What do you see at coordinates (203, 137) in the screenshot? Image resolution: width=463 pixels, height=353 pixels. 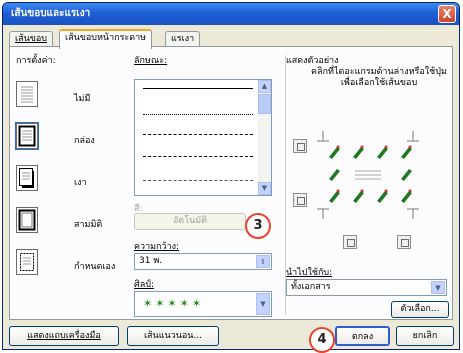 I see `style-listbox: ▲ ▼` at bounding box center [203, 137].